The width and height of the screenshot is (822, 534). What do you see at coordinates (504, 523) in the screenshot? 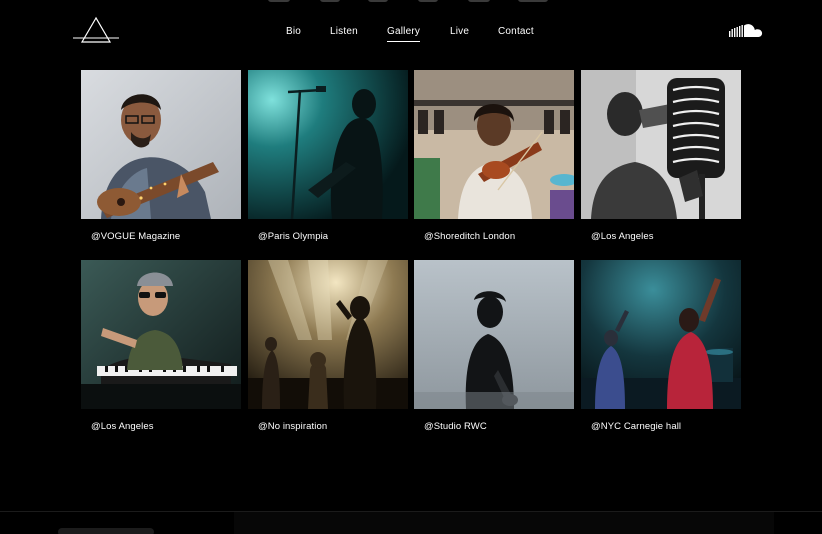
I see `footer-panel` at bounding box center [504, 523].